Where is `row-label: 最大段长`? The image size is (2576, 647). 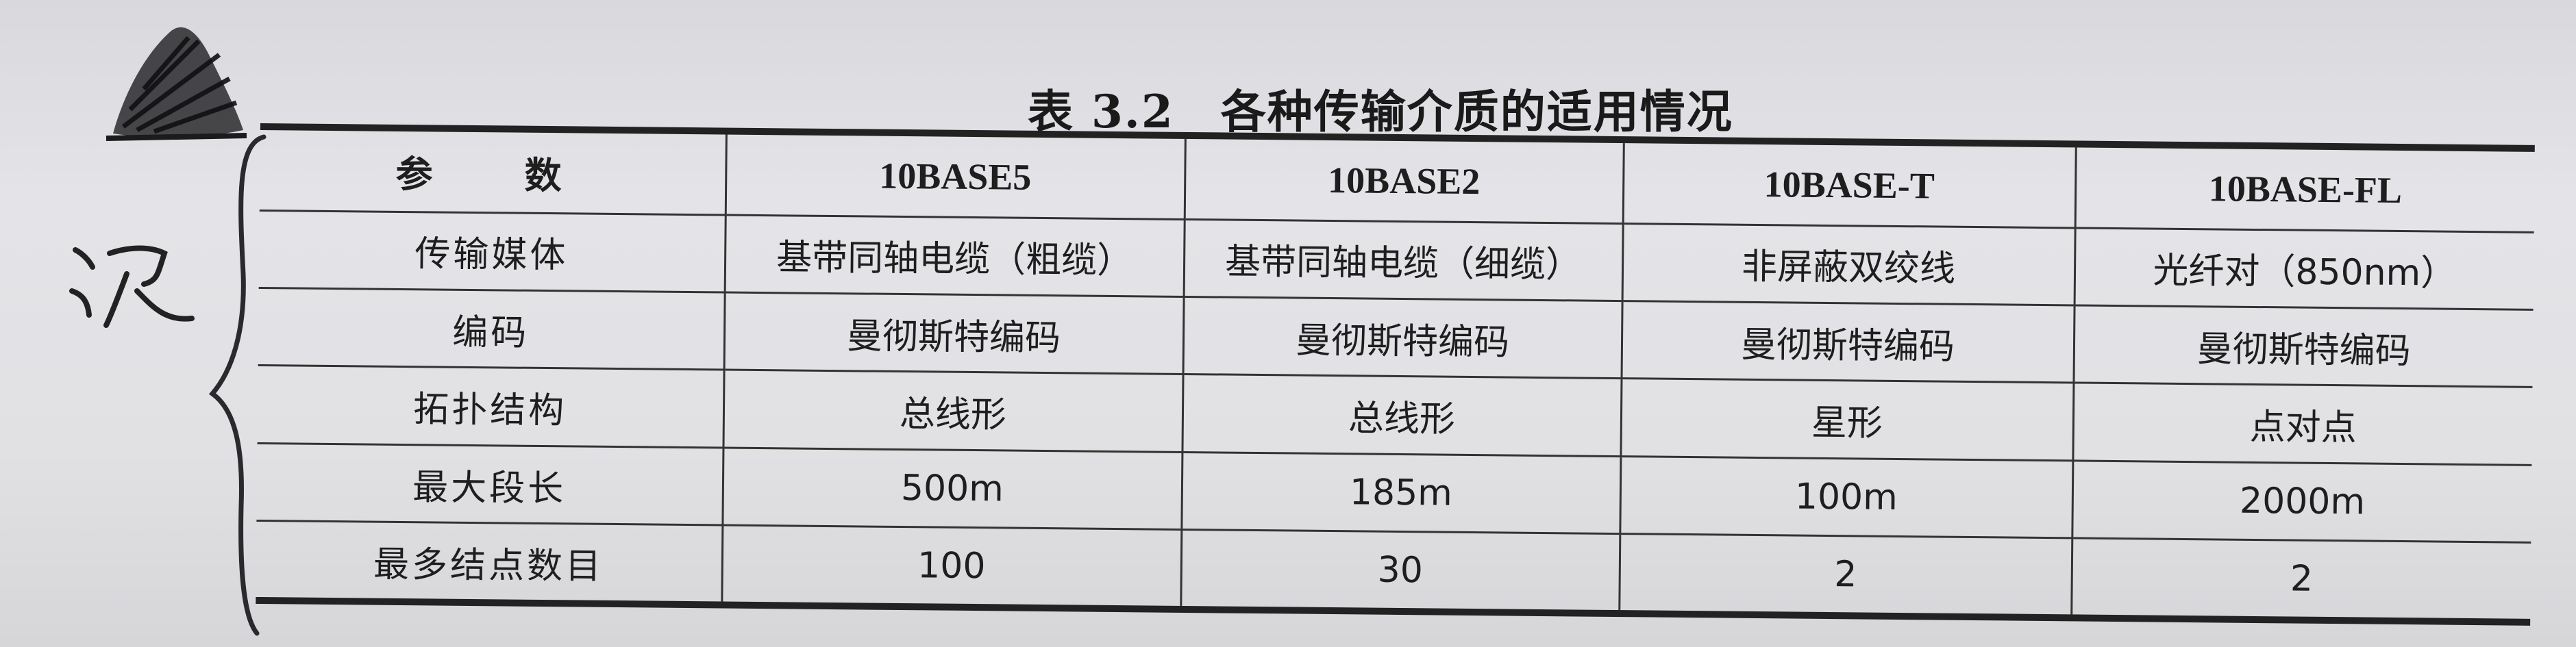
row-label: 最大段长 is located at coordinates (489, 484).